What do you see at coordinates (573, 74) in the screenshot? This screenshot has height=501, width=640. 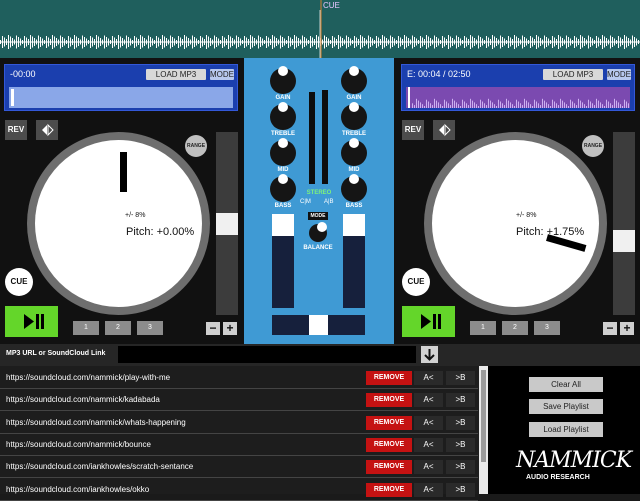 I see `right-load-mp3-button: LOAD MP3` at bounding box center [573, 74].